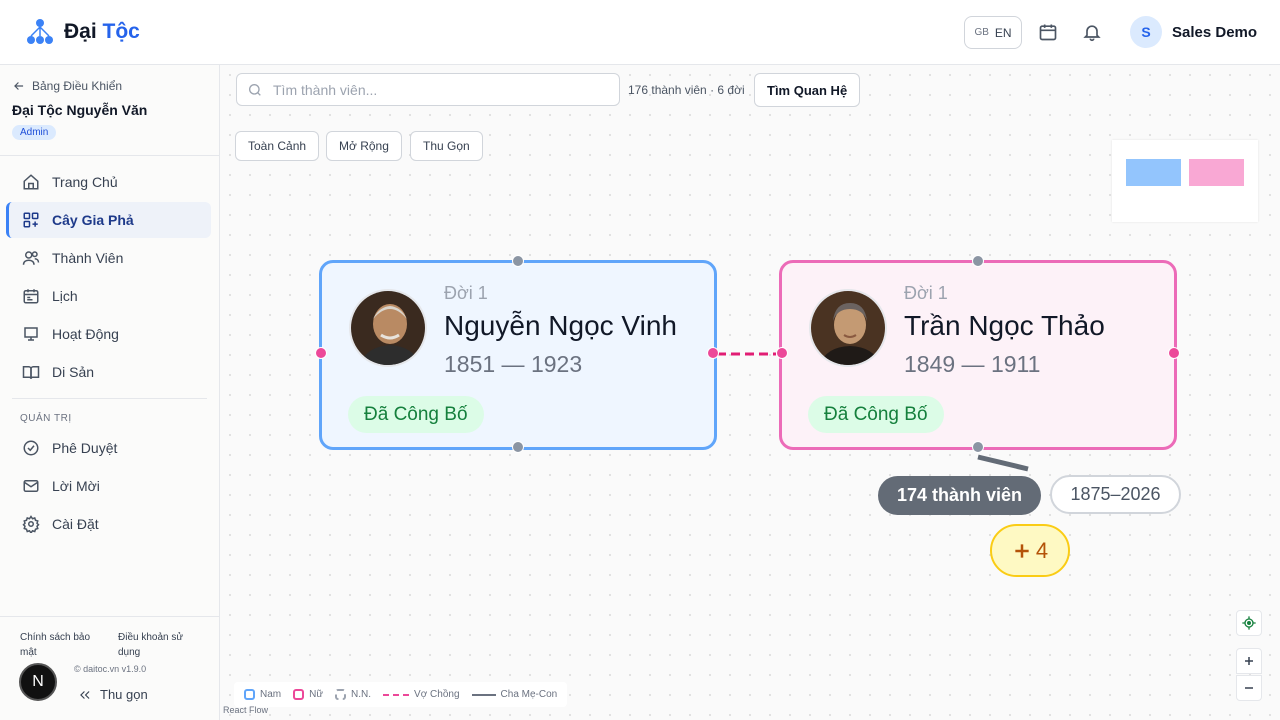 This screenshot has width=1280, height=720. I want to click on language-code: EN, so click(1003, 32).